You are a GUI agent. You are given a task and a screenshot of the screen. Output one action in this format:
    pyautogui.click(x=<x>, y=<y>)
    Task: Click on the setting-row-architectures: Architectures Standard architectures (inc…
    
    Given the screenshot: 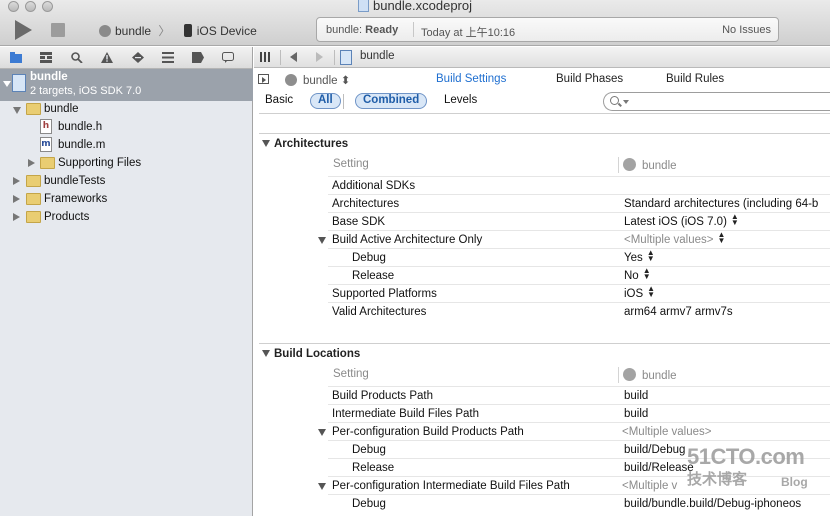 What is the action you would take?
    pyautogui.click(x=579, y=204)
    